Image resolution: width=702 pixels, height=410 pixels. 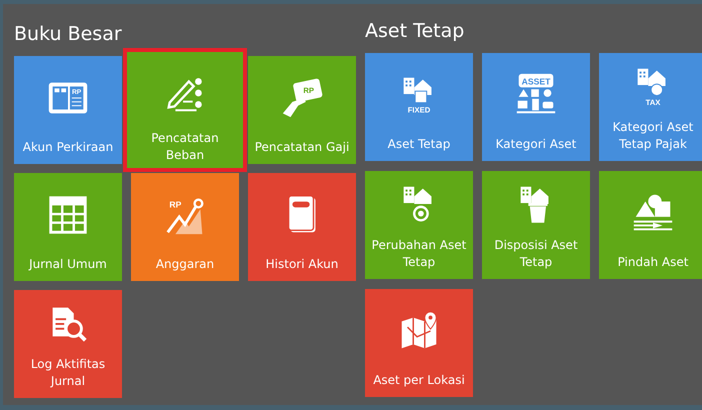 I want to click on group-title: Aset Tetap, so click(x=415, y=31).